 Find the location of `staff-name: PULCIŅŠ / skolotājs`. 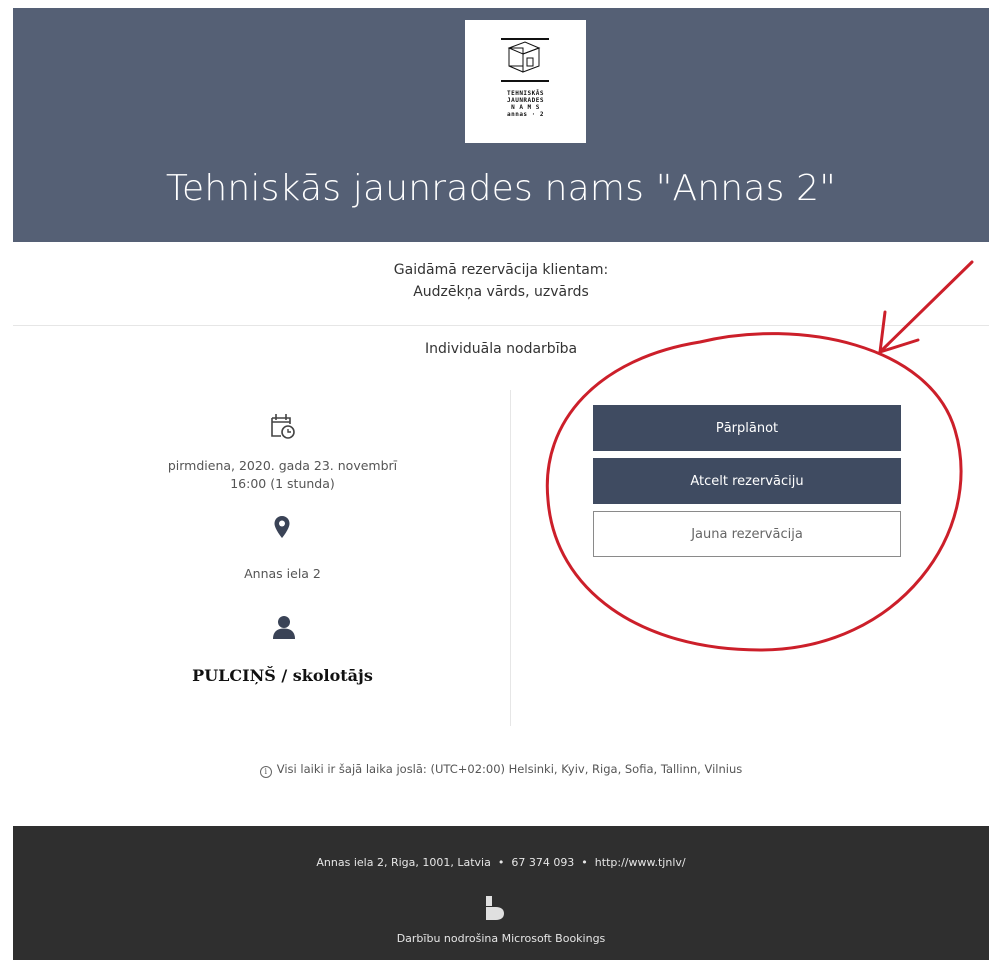

staff-name: PULCIŅŠ / skolotājs is located at coordinates (282, 675).